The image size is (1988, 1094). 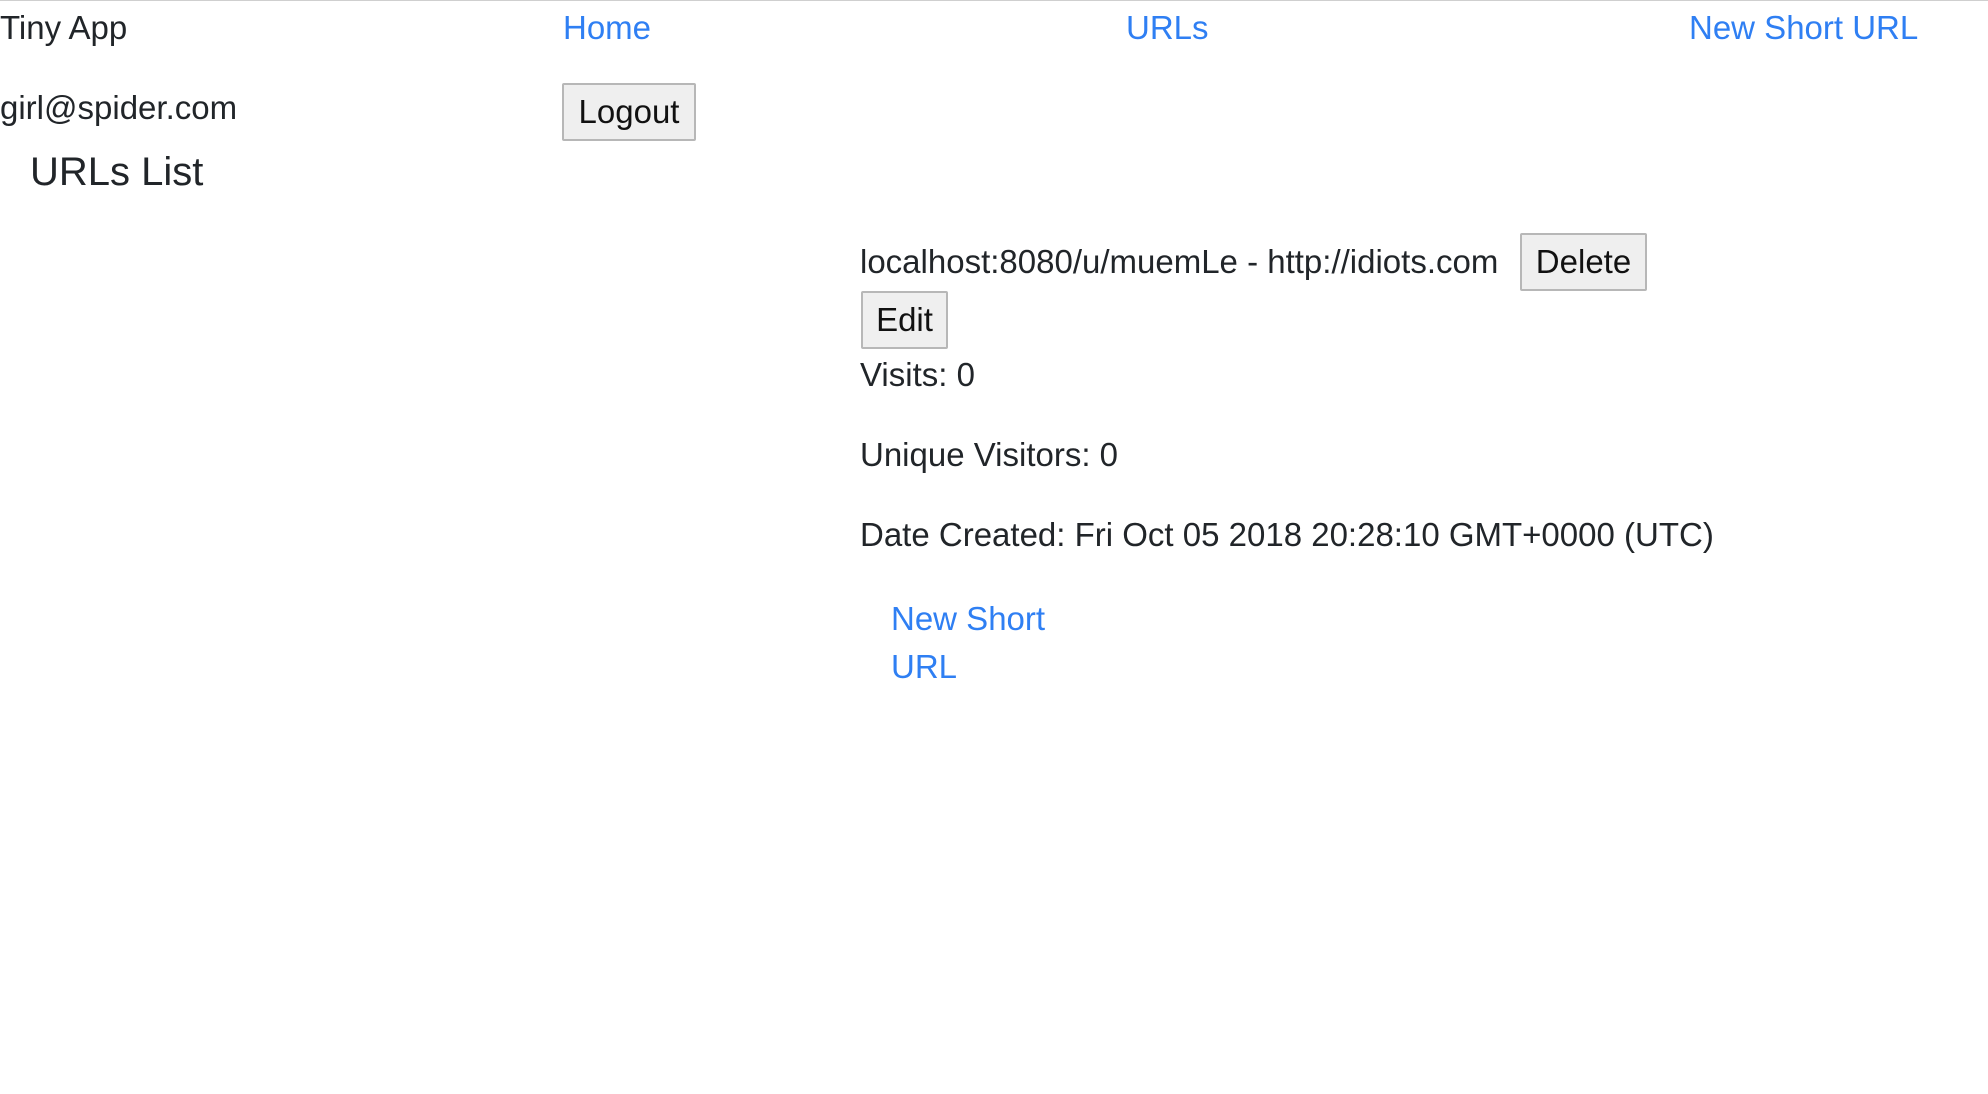 I want to click on nav-link-urls: URLs, so click(x=1167, y=28).